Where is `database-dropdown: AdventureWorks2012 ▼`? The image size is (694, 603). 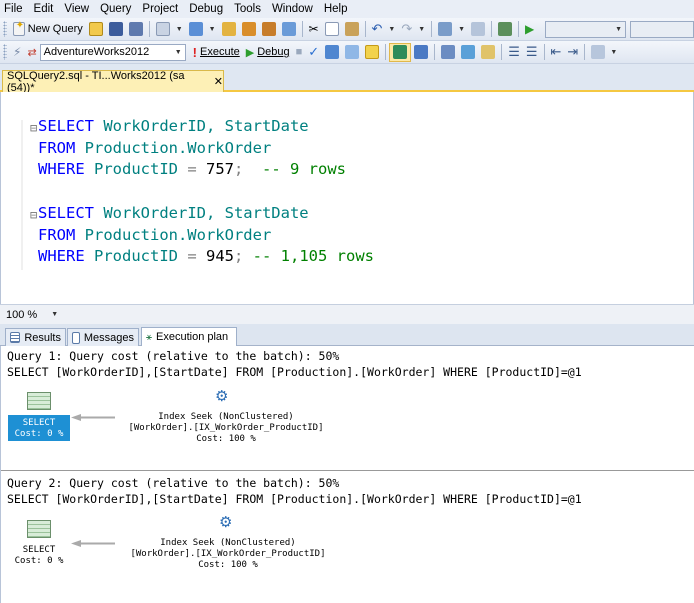 database-dropdown: AdventureWorks2012 ▼ is located at coordinates (112, 52).